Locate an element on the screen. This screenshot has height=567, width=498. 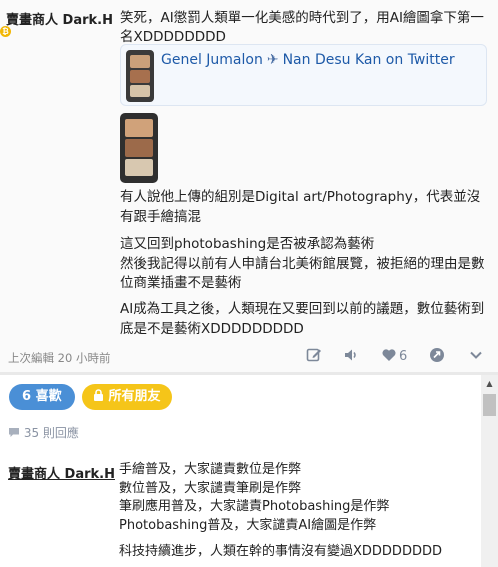
airplane-icon: ✈ is located at coordinates (272, 60).